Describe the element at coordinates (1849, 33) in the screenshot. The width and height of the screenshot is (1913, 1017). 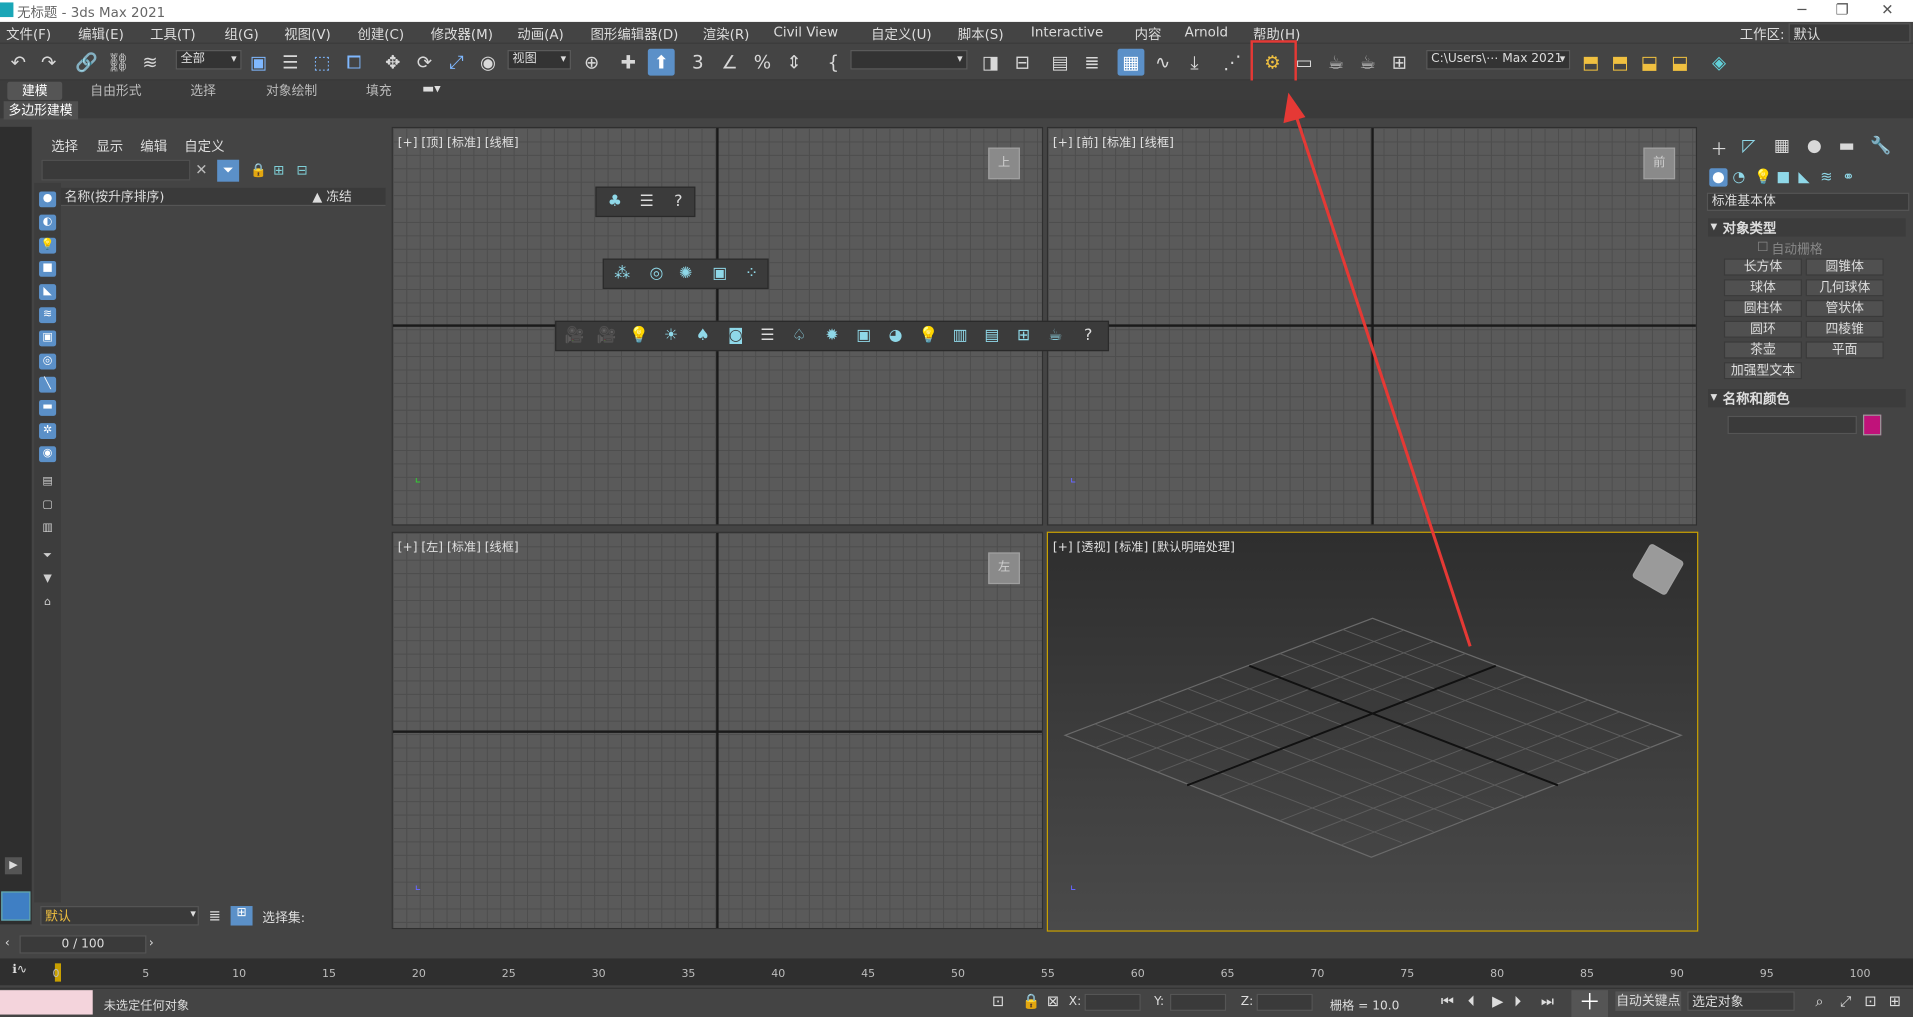
I see `workspace-dropdown: 默认` at that location.